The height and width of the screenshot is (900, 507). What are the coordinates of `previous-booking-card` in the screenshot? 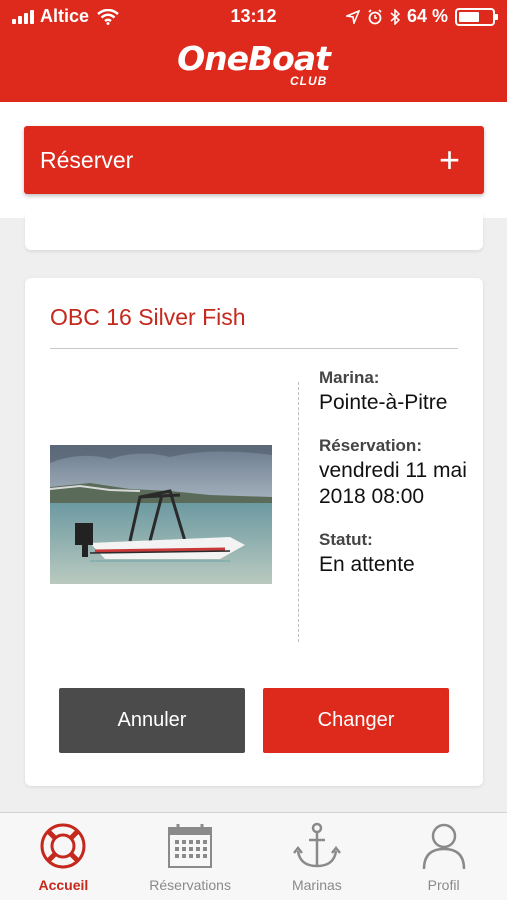 It's located at (254, 231).